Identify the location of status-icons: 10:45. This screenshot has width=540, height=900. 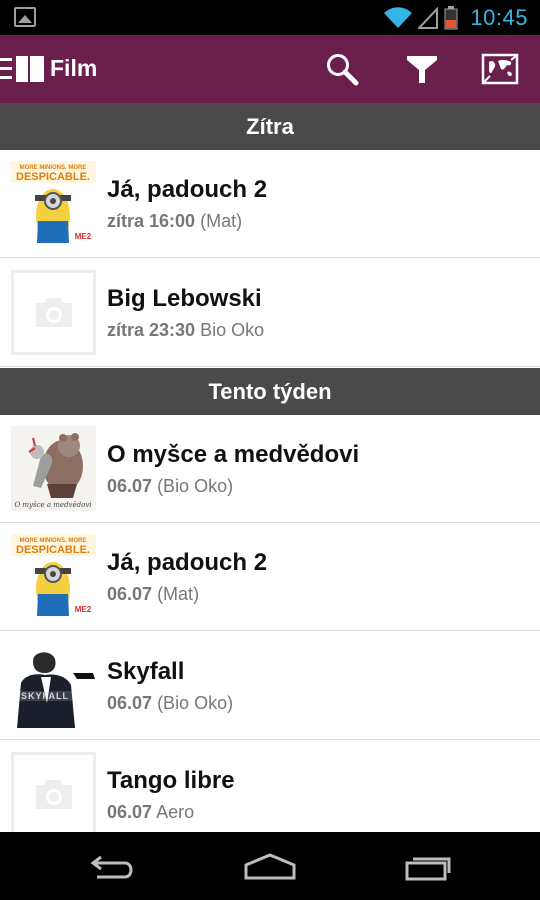
(456, 17).